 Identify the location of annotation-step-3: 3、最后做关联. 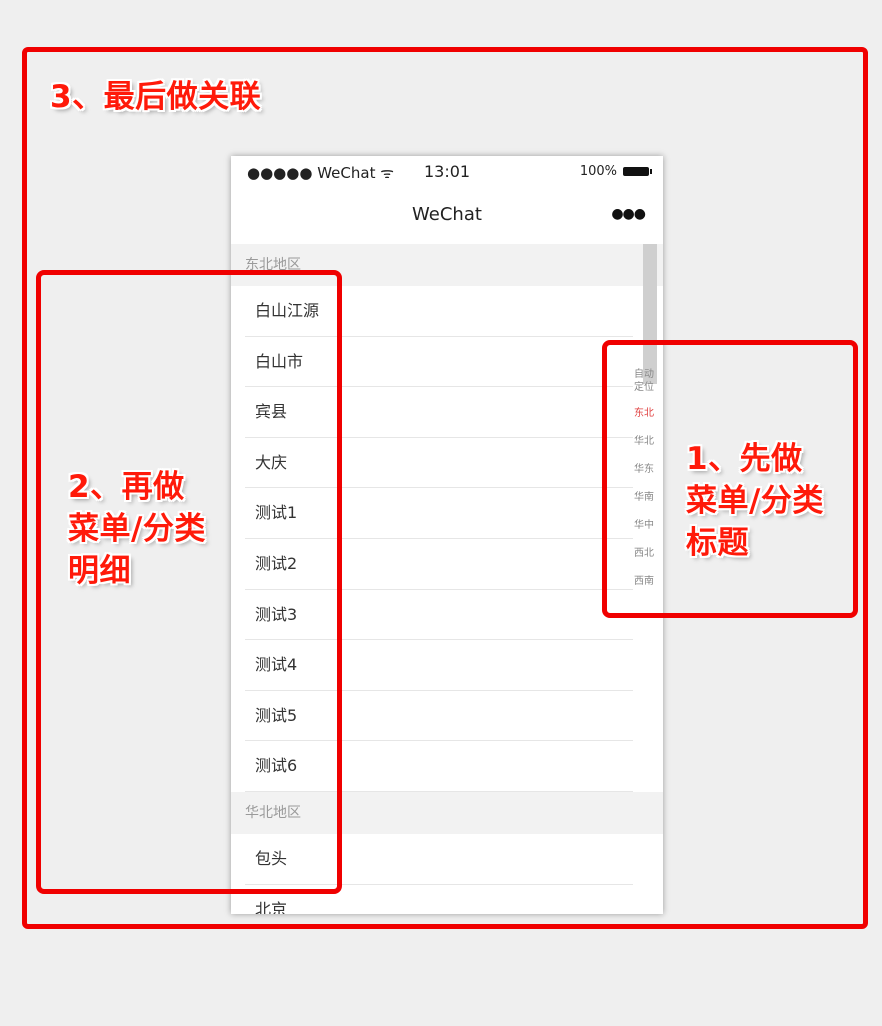
(156, 97).